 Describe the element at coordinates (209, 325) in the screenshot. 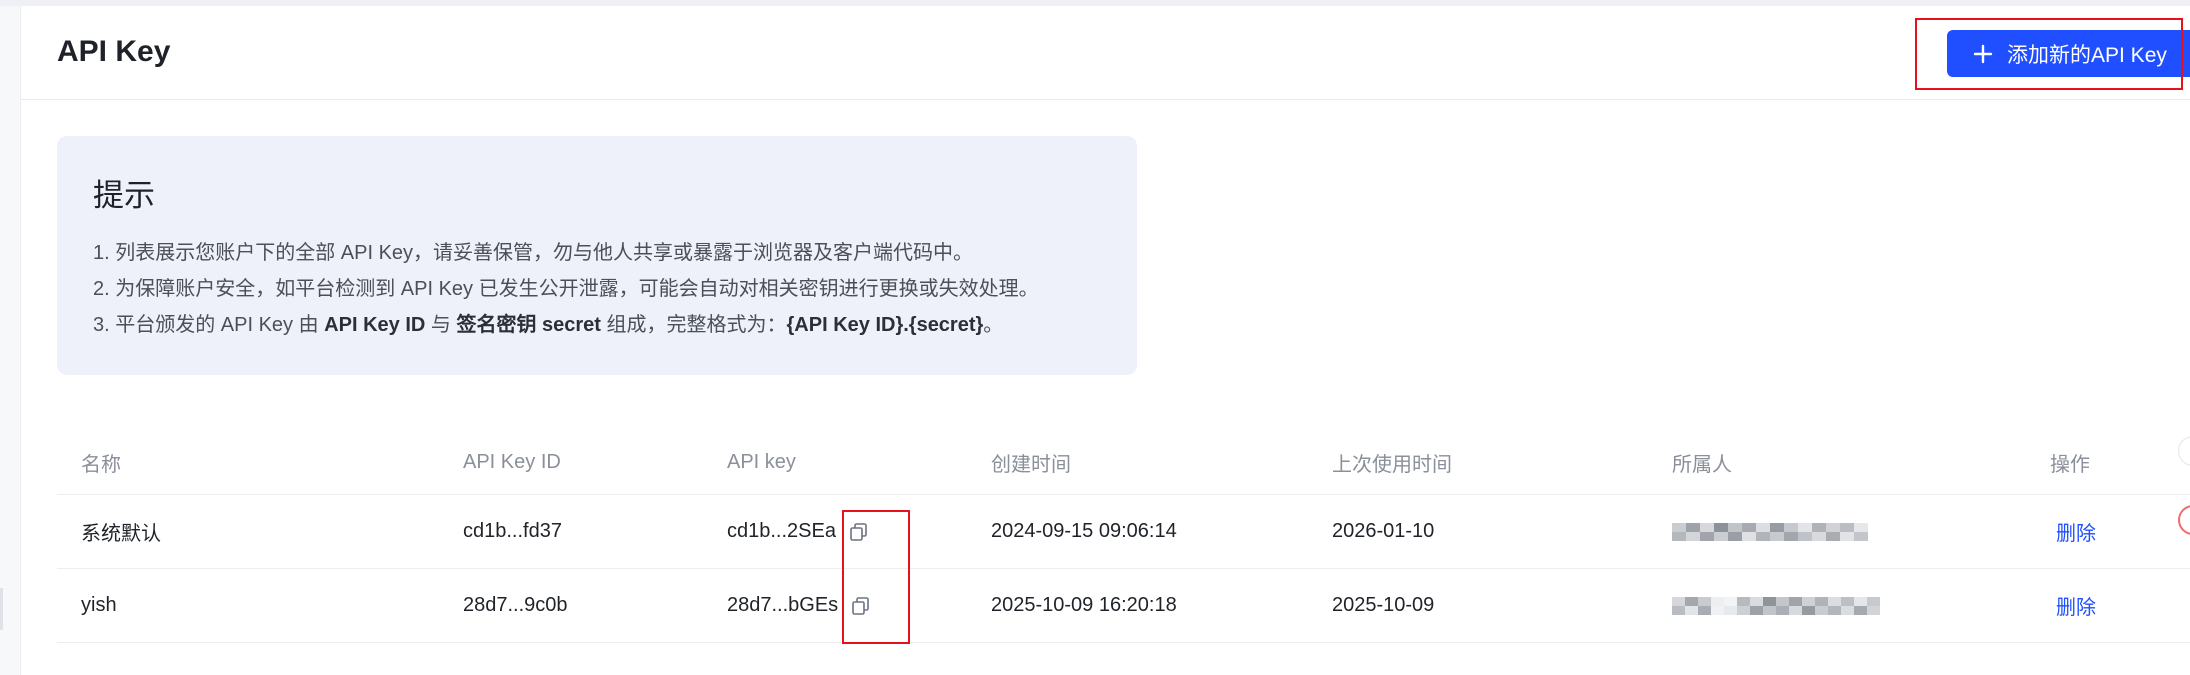

I see `tip-line-3-prefix: 3. 平台颁发的 API Key 由` at that location.